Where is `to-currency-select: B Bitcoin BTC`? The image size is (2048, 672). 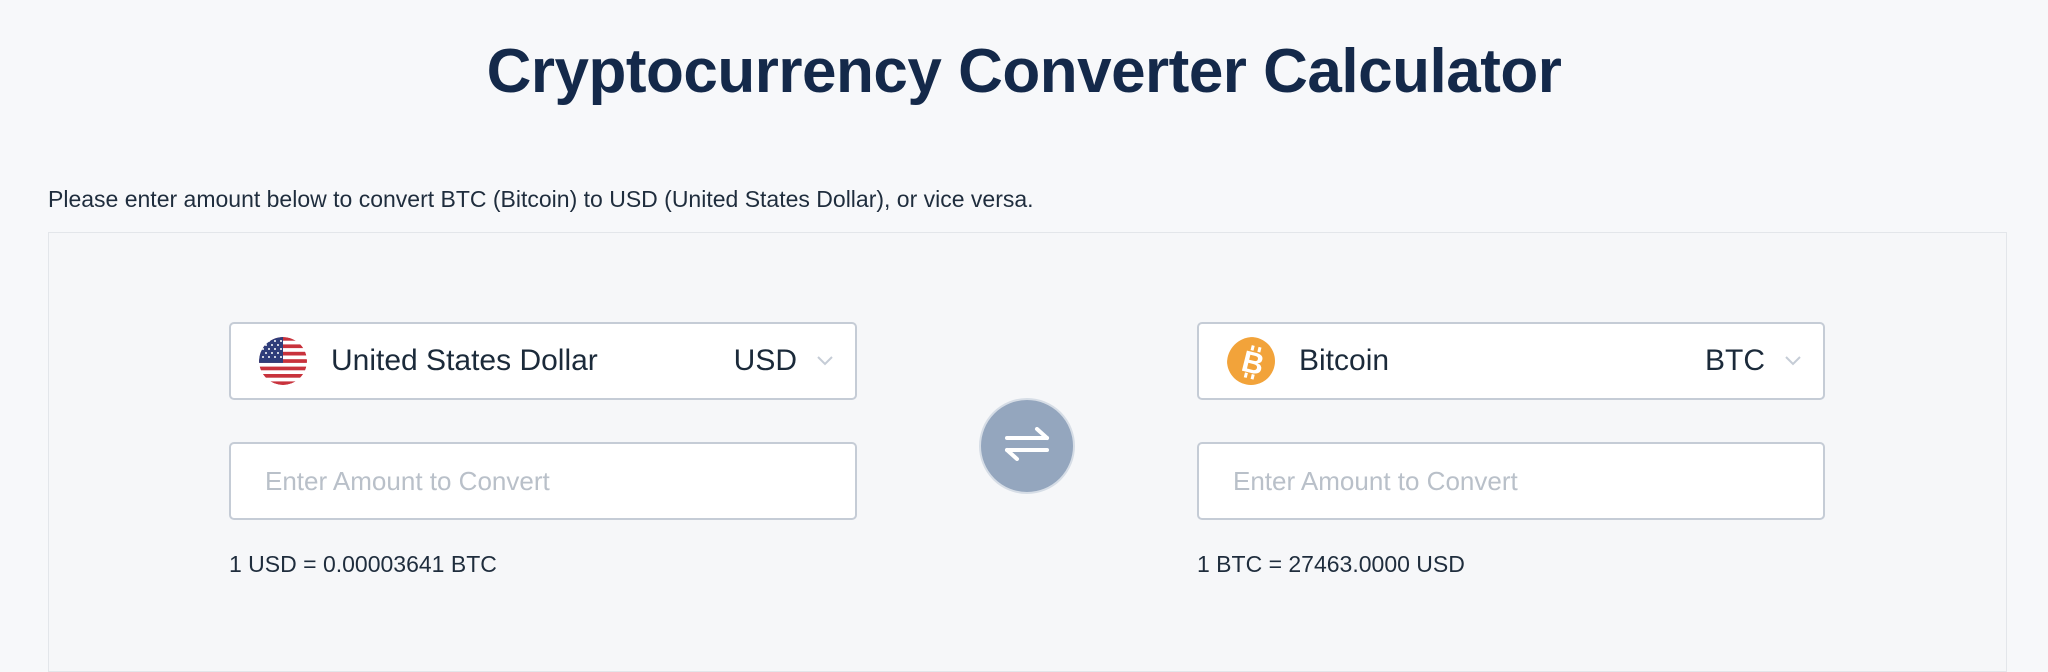 to-currency-select: B Bitcoin BTC is located at coordinates (1511, 361).